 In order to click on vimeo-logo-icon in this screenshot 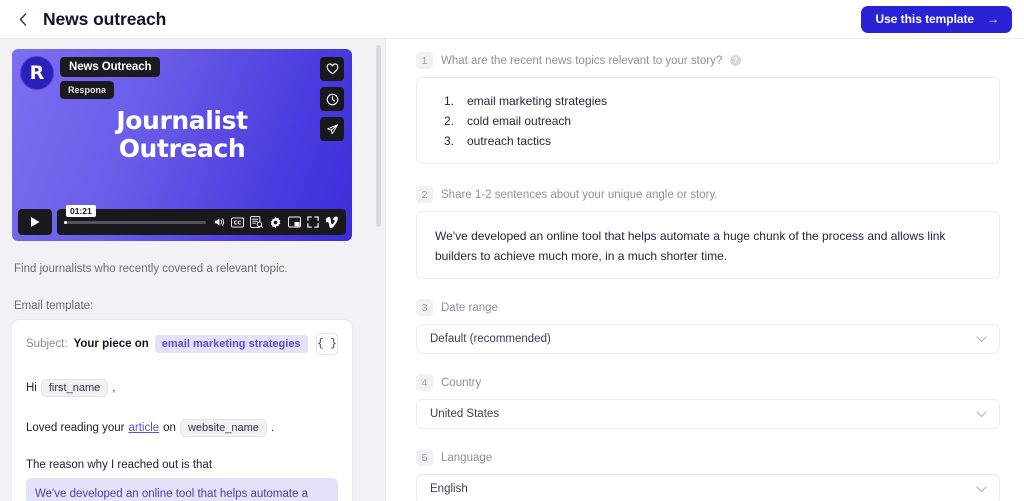, I will do `click(332, 222)`.